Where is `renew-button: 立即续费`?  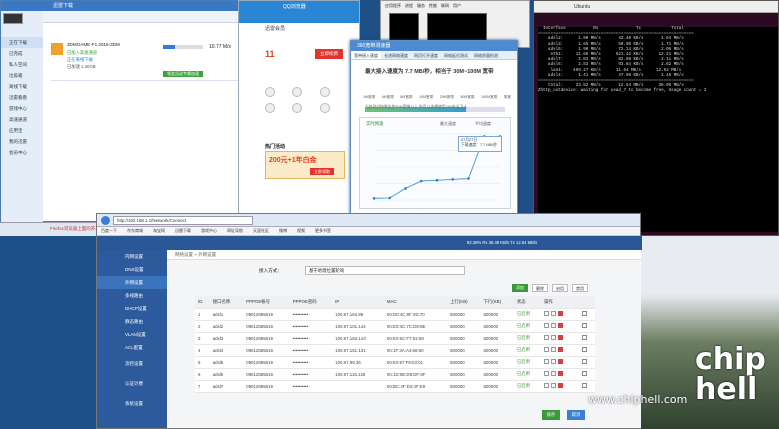 renew-button: 立即续费 is located at coordinates (329, 54).